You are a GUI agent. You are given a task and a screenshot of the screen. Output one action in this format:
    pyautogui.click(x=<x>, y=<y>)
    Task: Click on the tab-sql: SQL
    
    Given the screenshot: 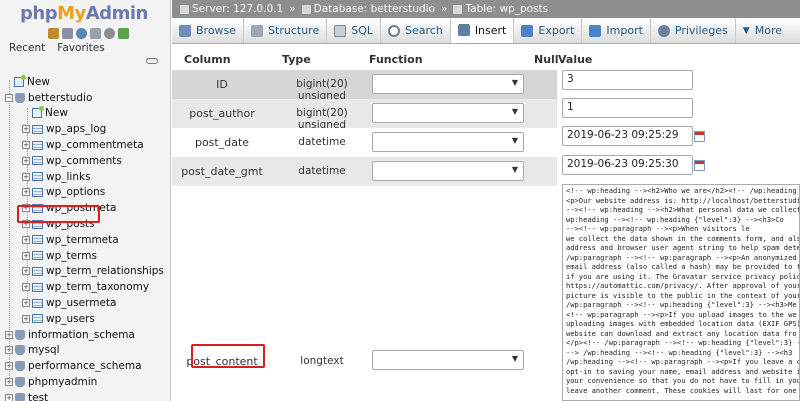 What is the action you would take?
    pyautogui.click(x=354, y=30)
    